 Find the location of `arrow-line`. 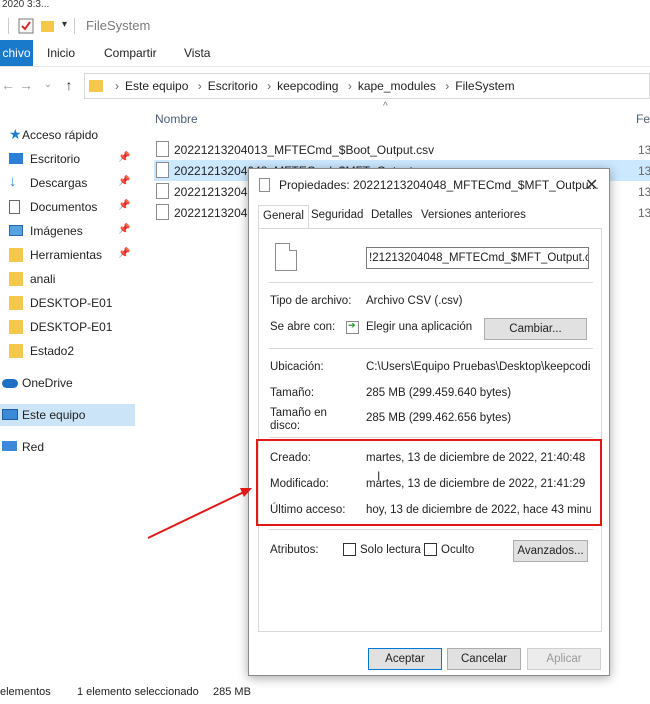

arrow-line is located at coordinates (196, 515).